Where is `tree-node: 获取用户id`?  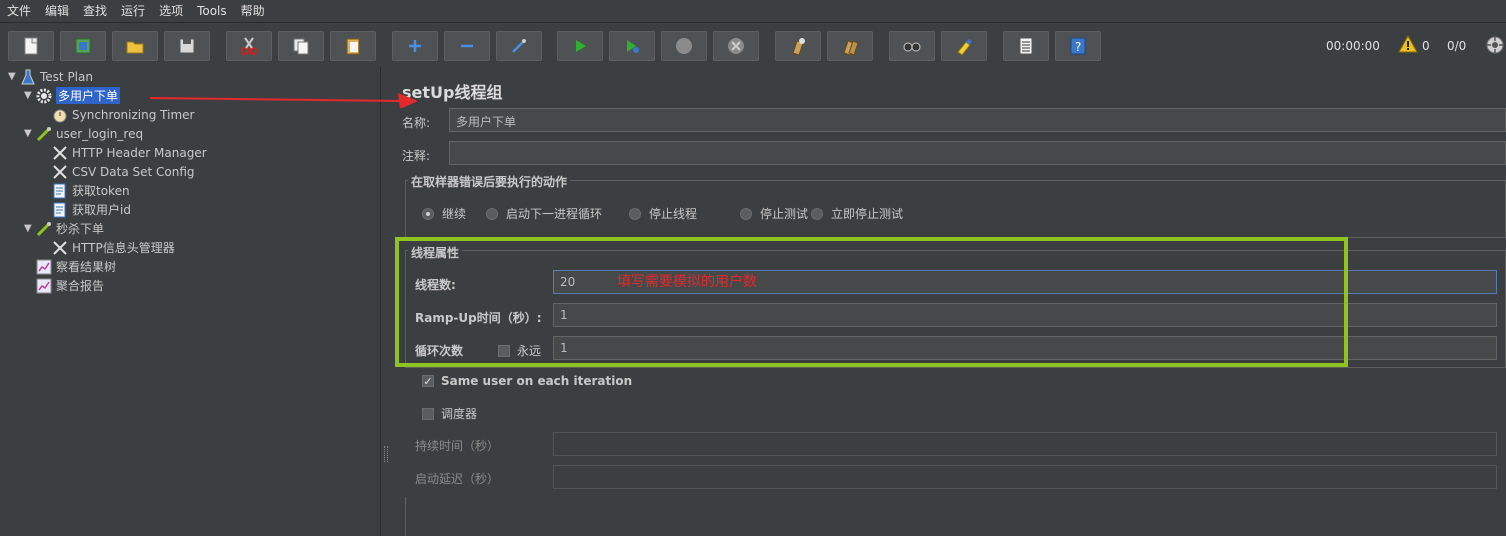
tree-node: 获取用户id is located at coordinates (85, 209).